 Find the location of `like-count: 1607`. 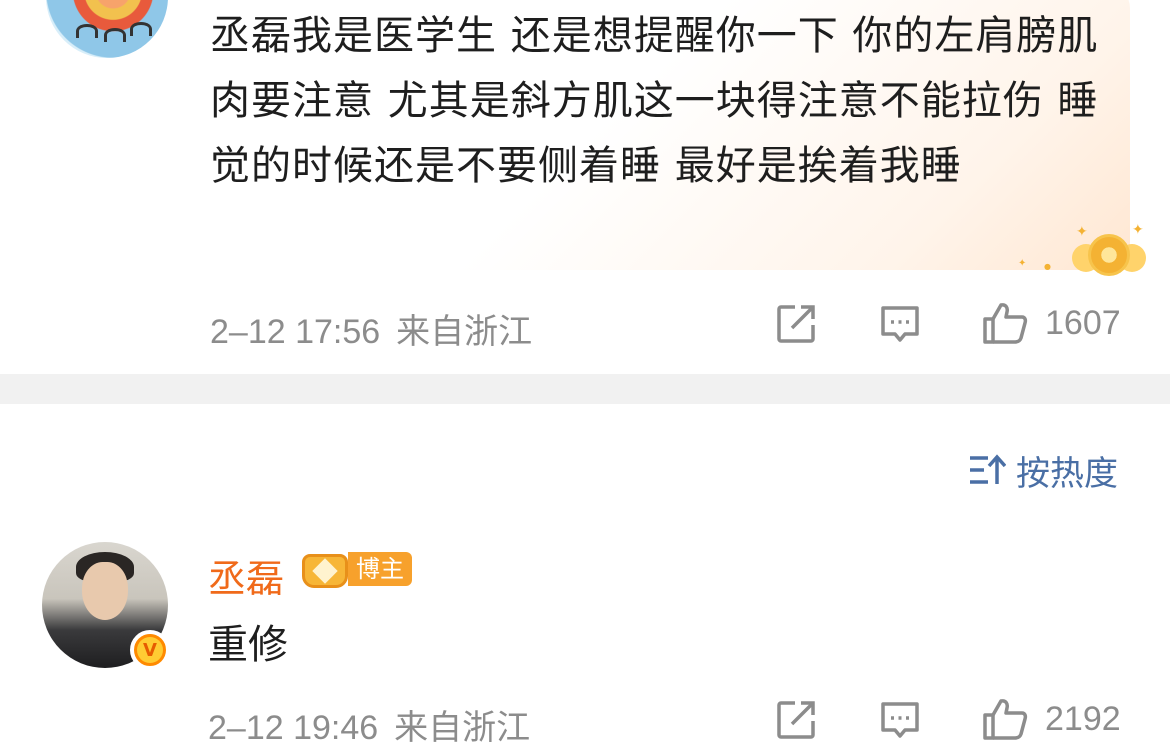

like-count: 1607 is located at coordinates (1083, 323).